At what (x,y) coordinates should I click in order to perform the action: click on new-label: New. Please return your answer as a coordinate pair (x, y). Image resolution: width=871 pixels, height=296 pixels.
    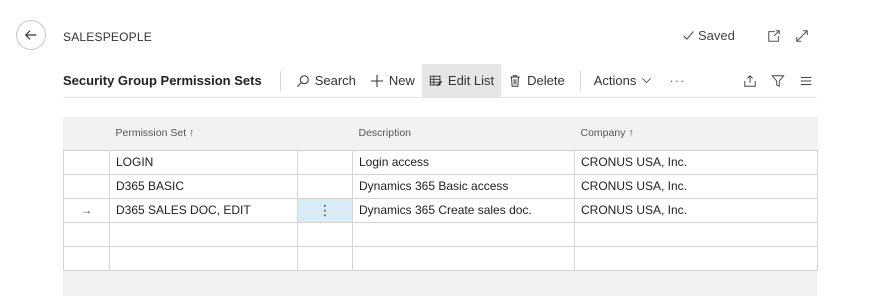
    Looking at the image, I should click on (401, 80).